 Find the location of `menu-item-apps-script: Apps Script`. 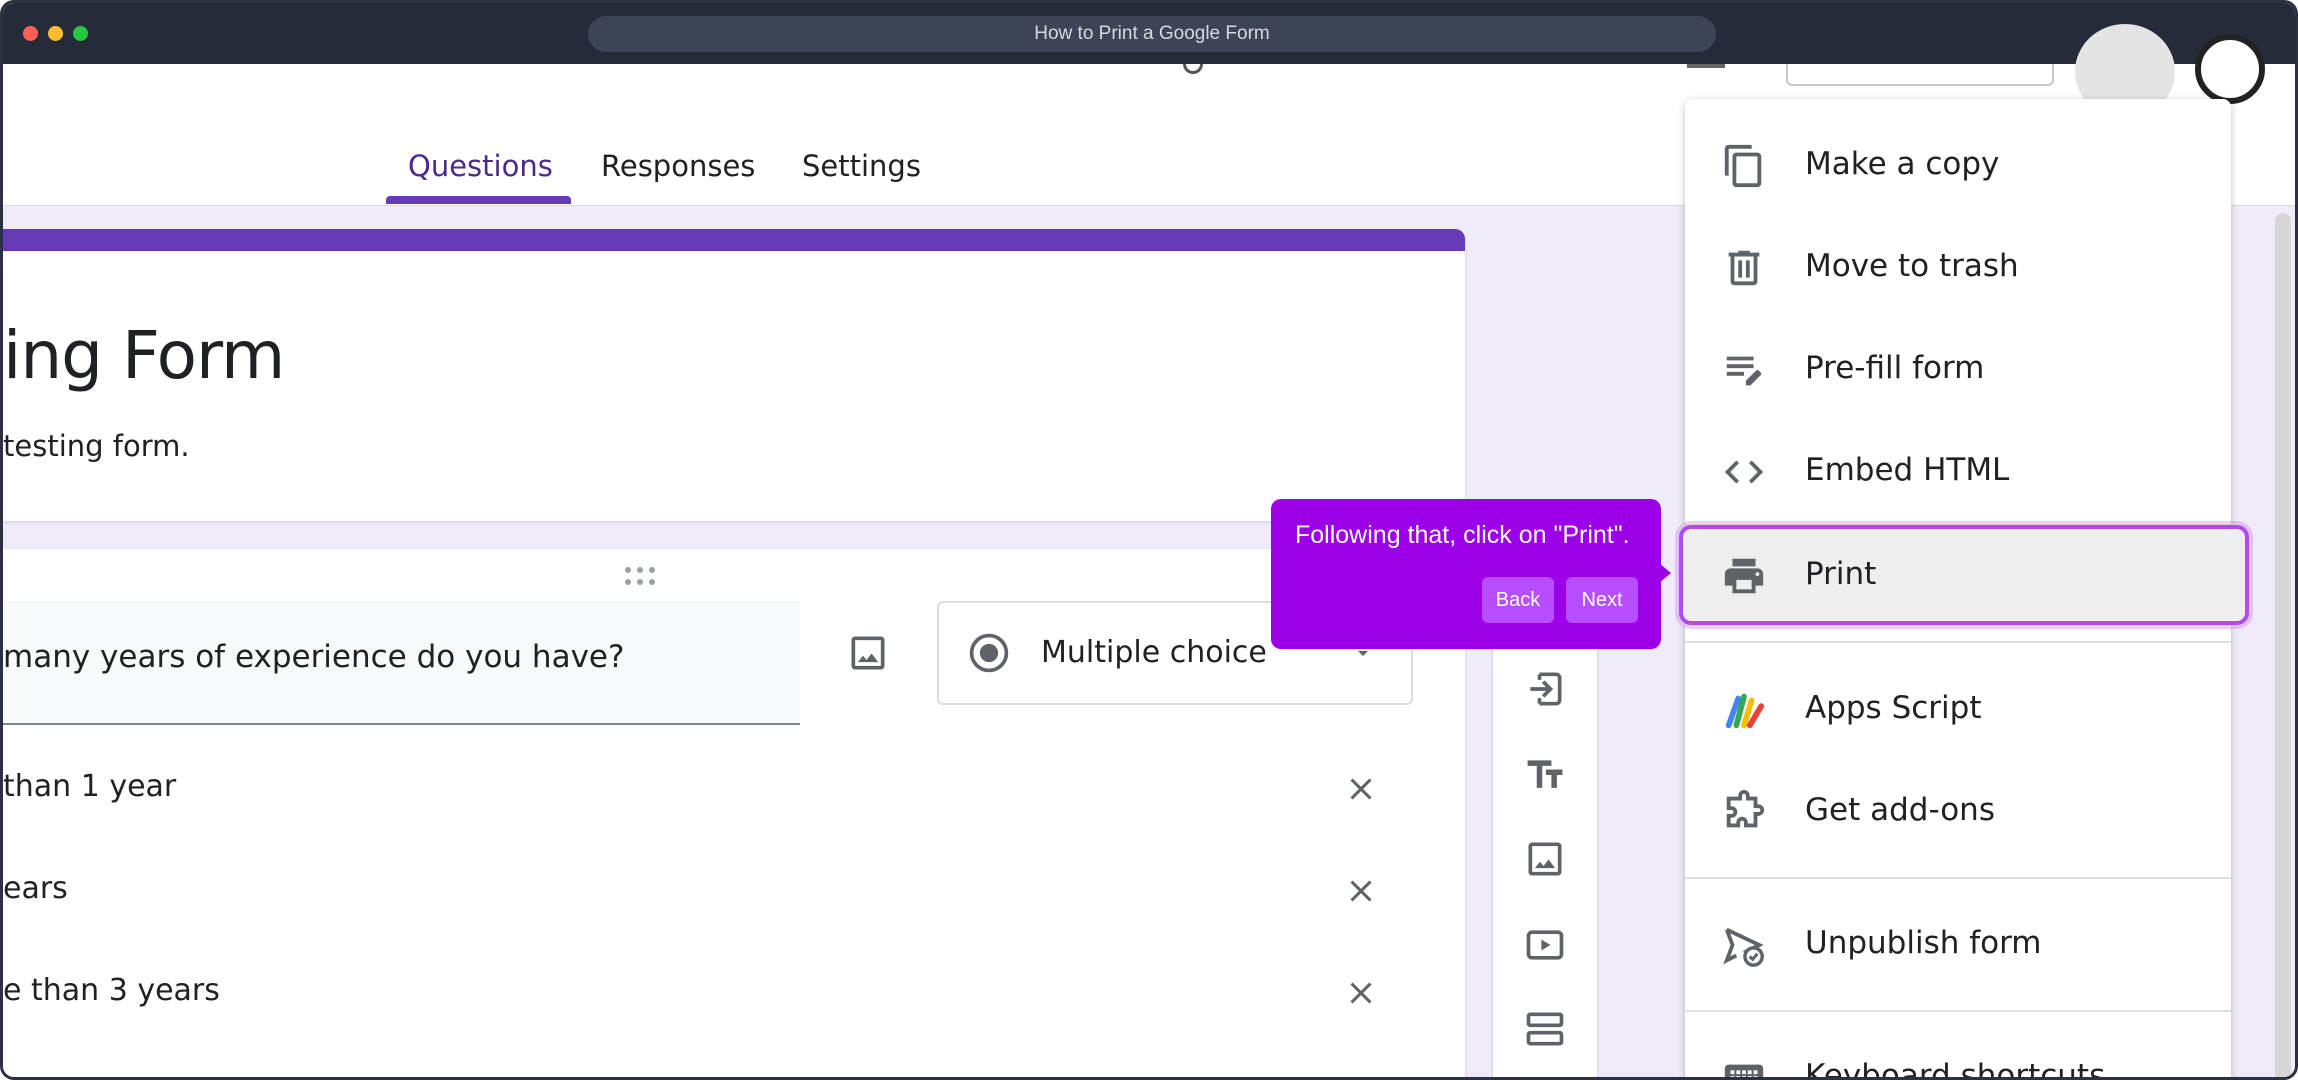

menu-item-apps-script: Apps Script is located at coordinates (1958, 709).